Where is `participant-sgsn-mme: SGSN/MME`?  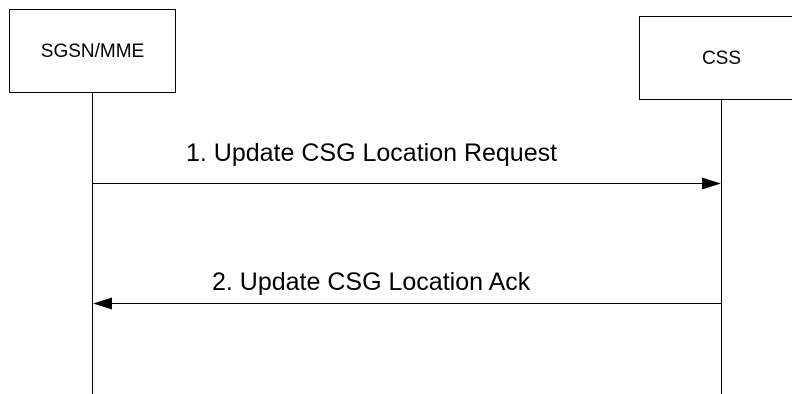 participant-sgsn-mme: SGSN/MME is located at coordinates (92, 51).